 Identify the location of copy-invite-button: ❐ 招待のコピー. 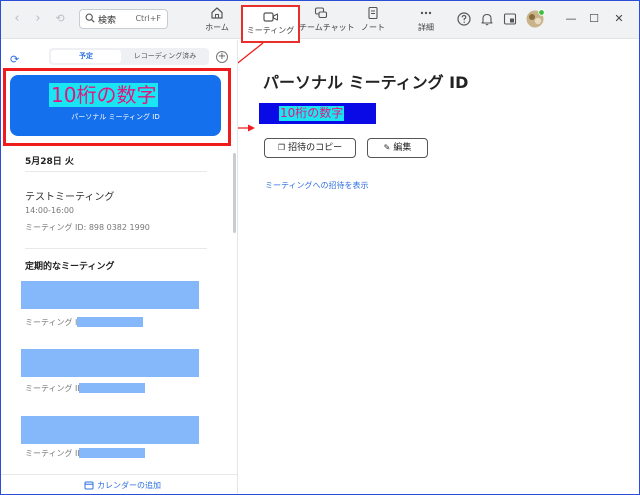
(310, 148).